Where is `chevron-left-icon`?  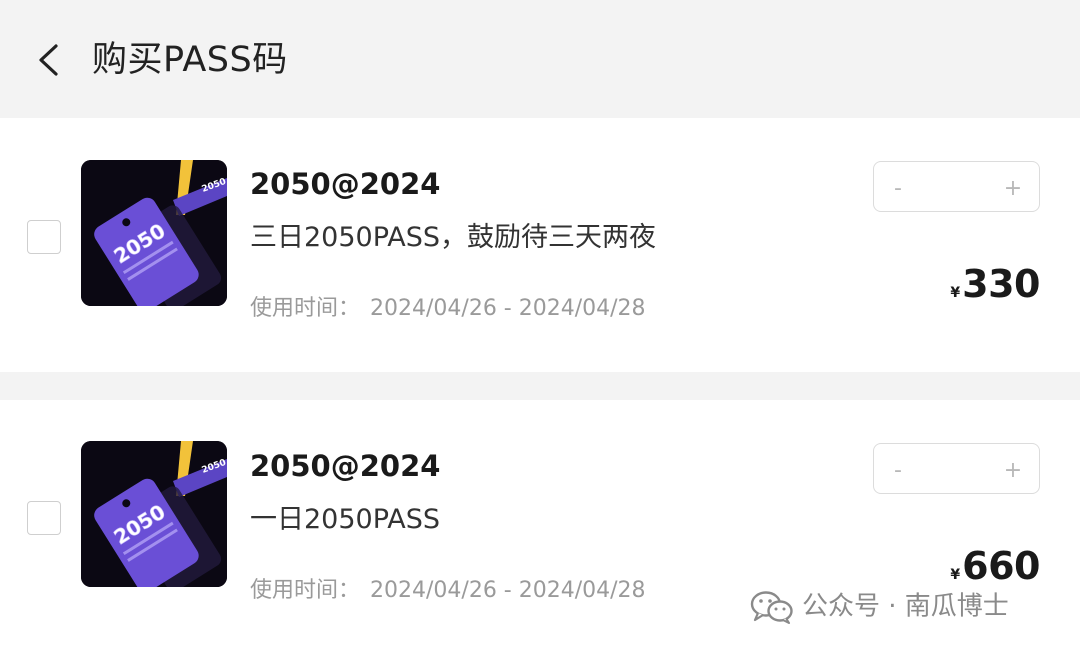
chevron-left-icon is located at coordinates (48, 60).